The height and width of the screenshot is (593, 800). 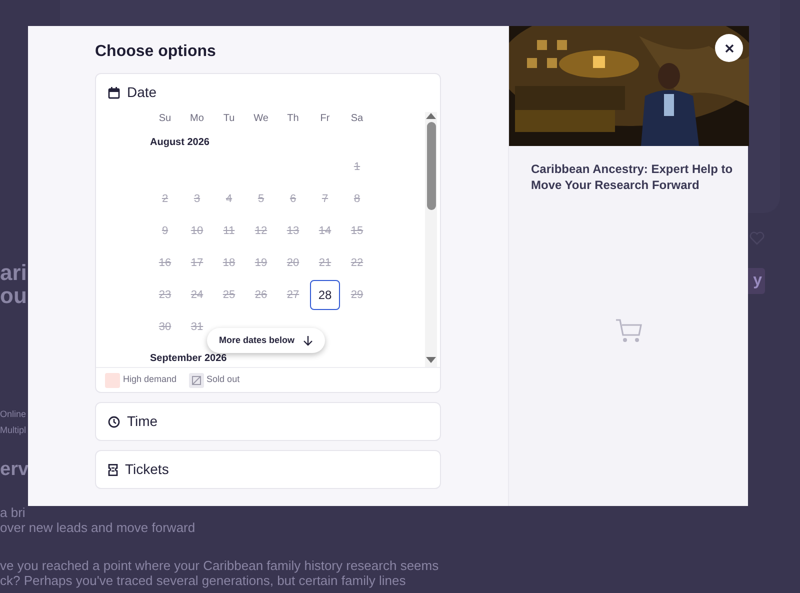 What do you see at coordinates (14, 470) in the screenshot?
I see `section-heading: erv` at bounding box center [14, 470].